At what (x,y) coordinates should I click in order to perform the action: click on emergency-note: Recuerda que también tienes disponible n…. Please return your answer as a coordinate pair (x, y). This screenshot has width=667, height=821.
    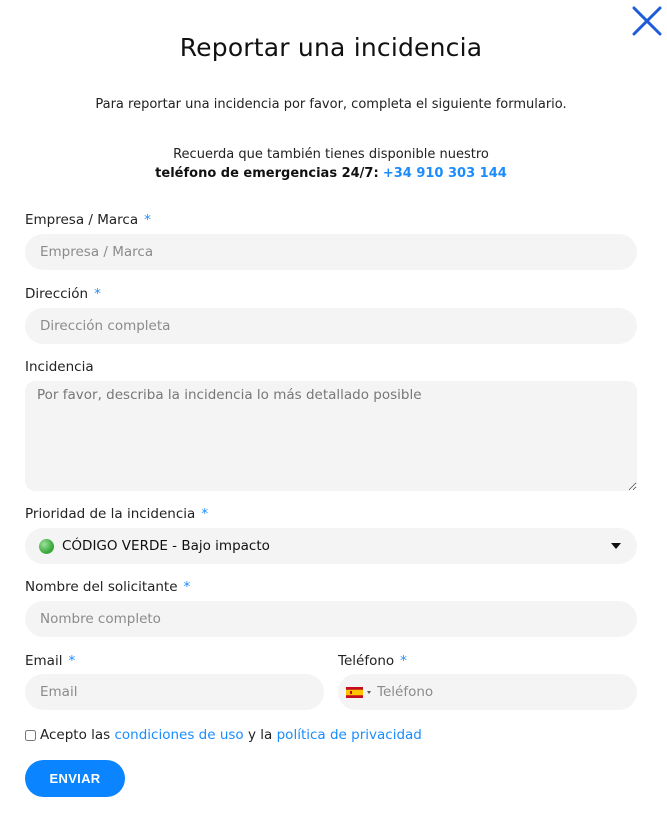
    Looking at the image, I should click on (331, 164).